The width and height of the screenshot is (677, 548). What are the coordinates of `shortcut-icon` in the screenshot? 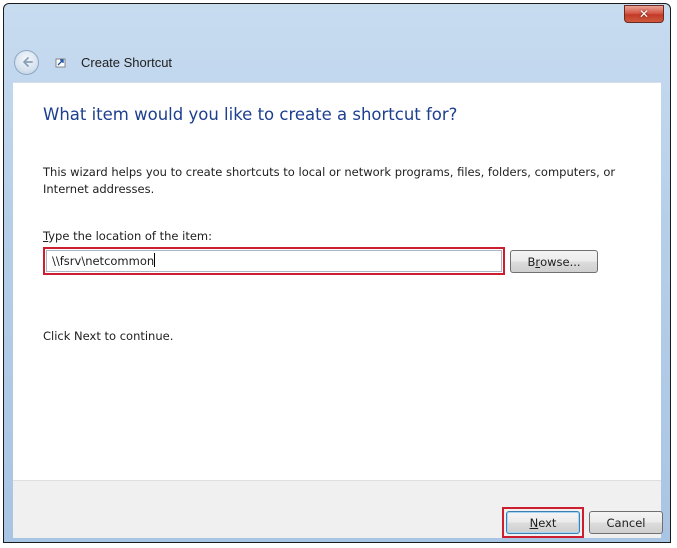 It's located at (61, 62).